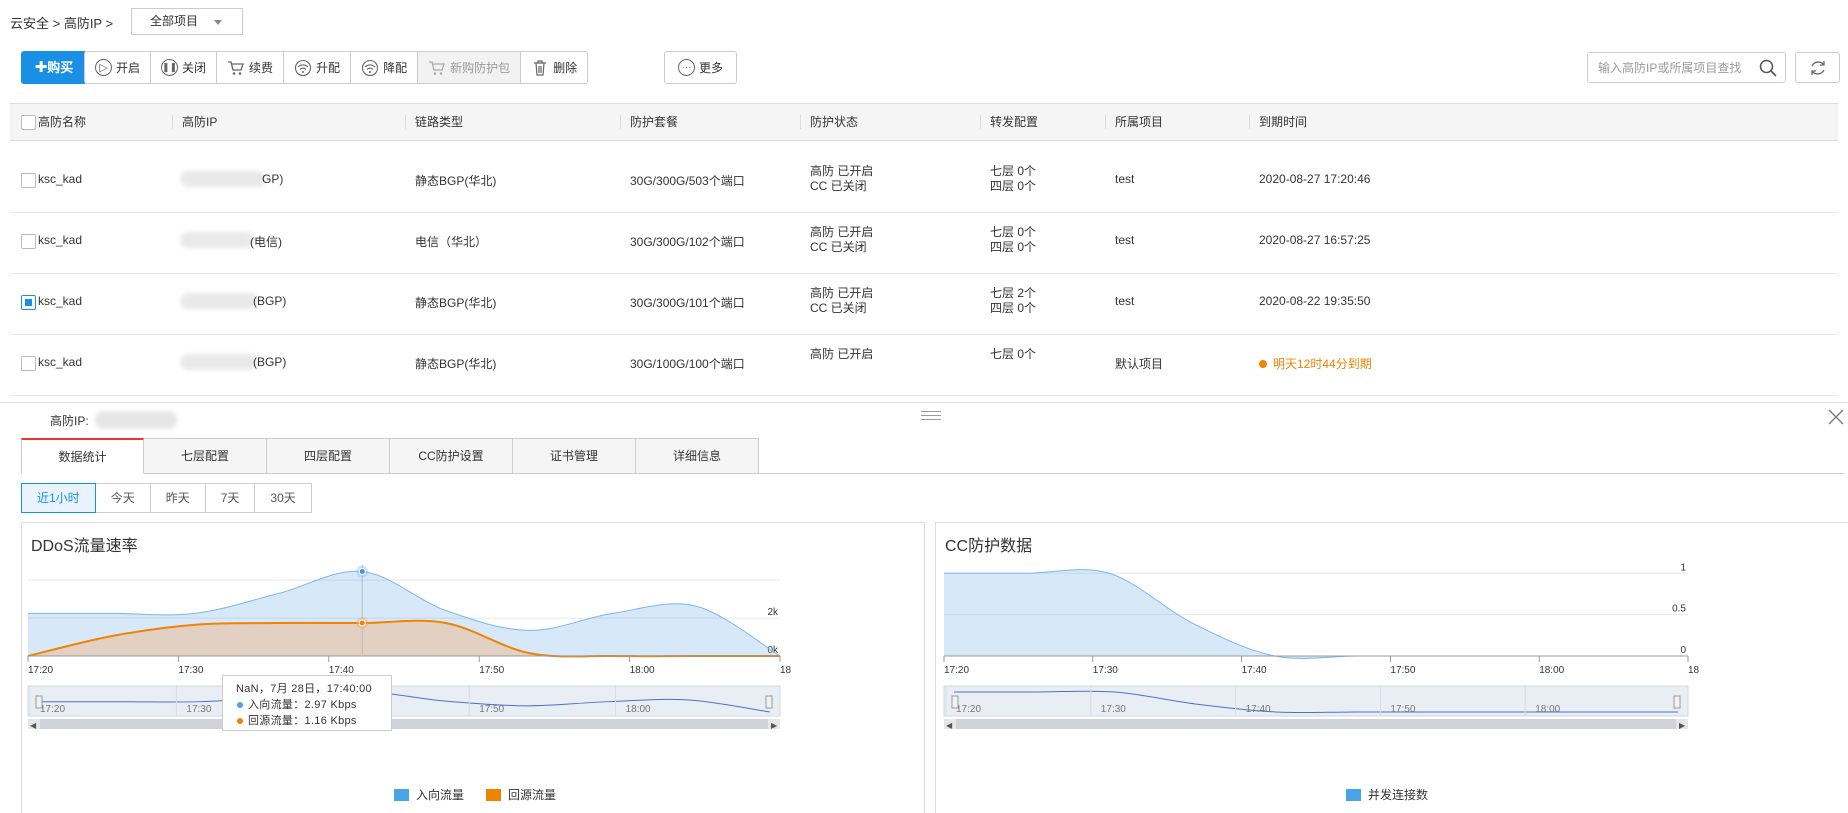 The height and width of the screenshot is (813, 1848). What do you see at coordinates (1013, 354) in the screenshot?
I see `row-forward-l7: 七层 0个` at bounding box center [1013, 354].